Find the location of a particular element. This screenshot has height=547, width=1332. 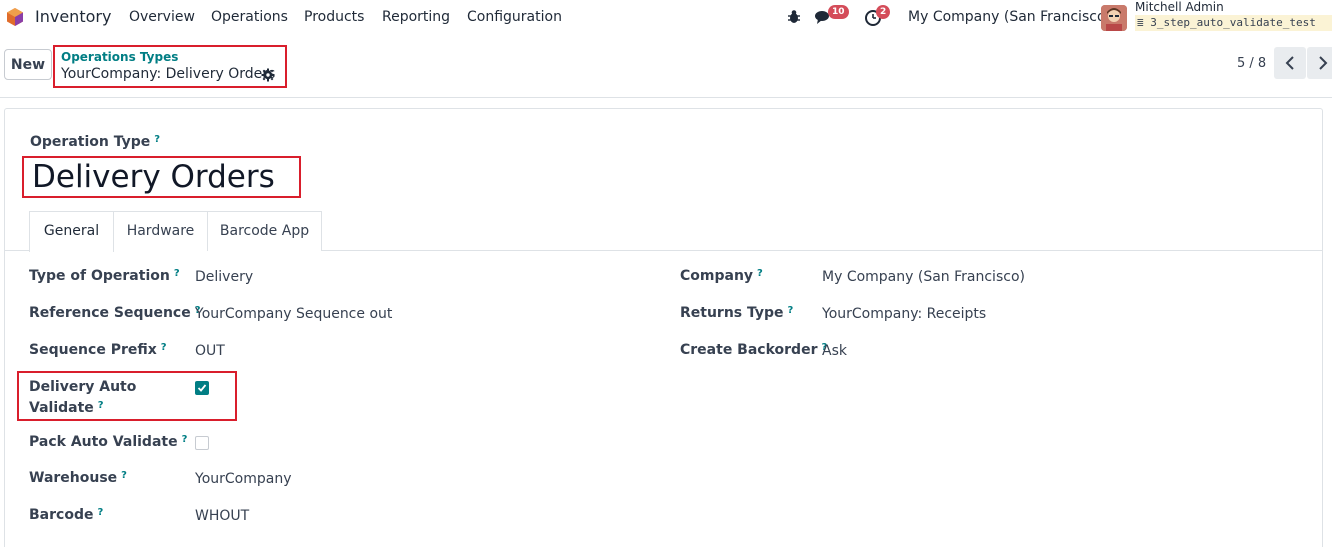

menu-reporting: Reporting is located at coordinates (416, 17).